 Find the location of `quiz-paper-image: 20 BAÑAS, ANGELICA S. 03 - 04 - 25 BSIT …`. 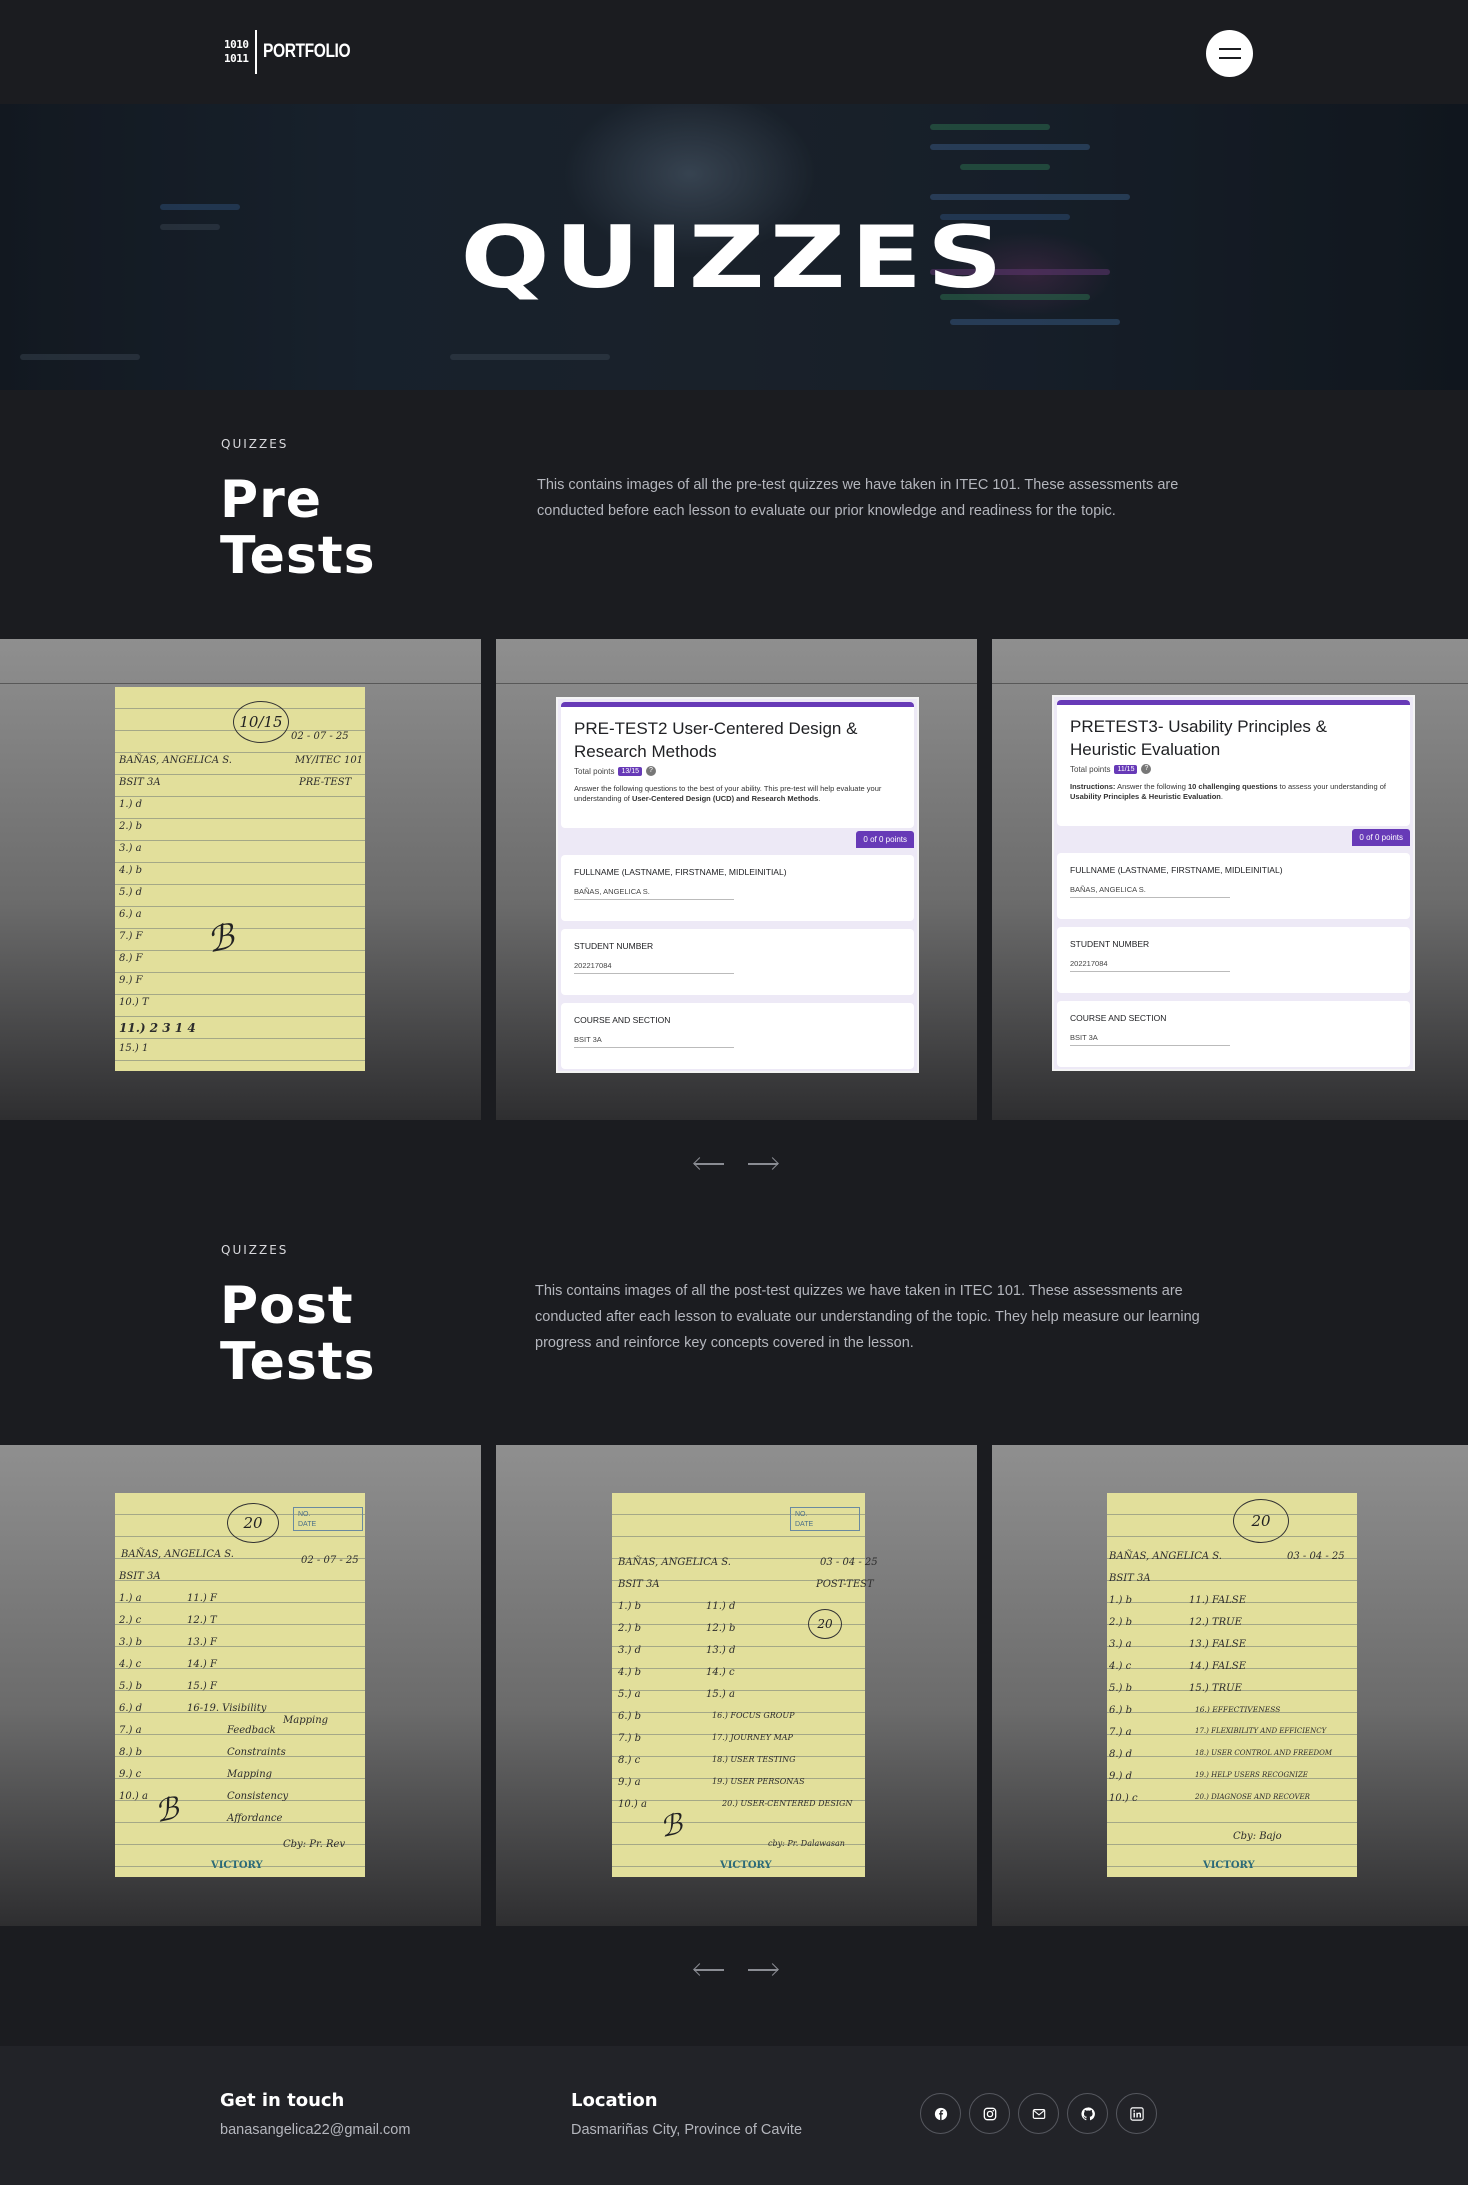

quiz-paper-image: 20 BAÑAS, ANGELICA S. 03 - 04 - 25 BSIT … is located at coordinates (1232, 1685).